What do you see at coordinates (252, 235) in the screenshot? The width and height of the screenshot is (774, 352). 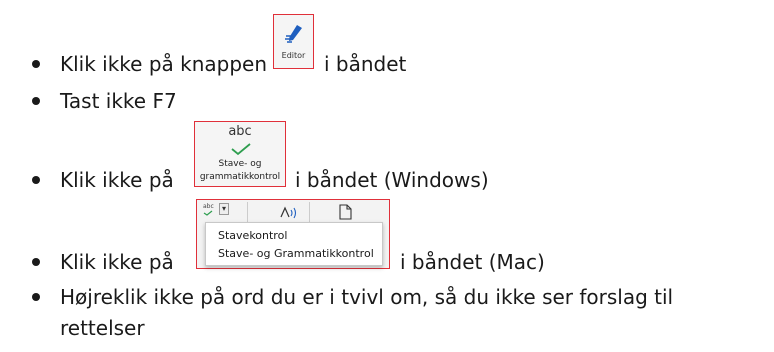 I see `menu-item-stavekontrol: Stavekontrol` at bounding box center [252, 235].